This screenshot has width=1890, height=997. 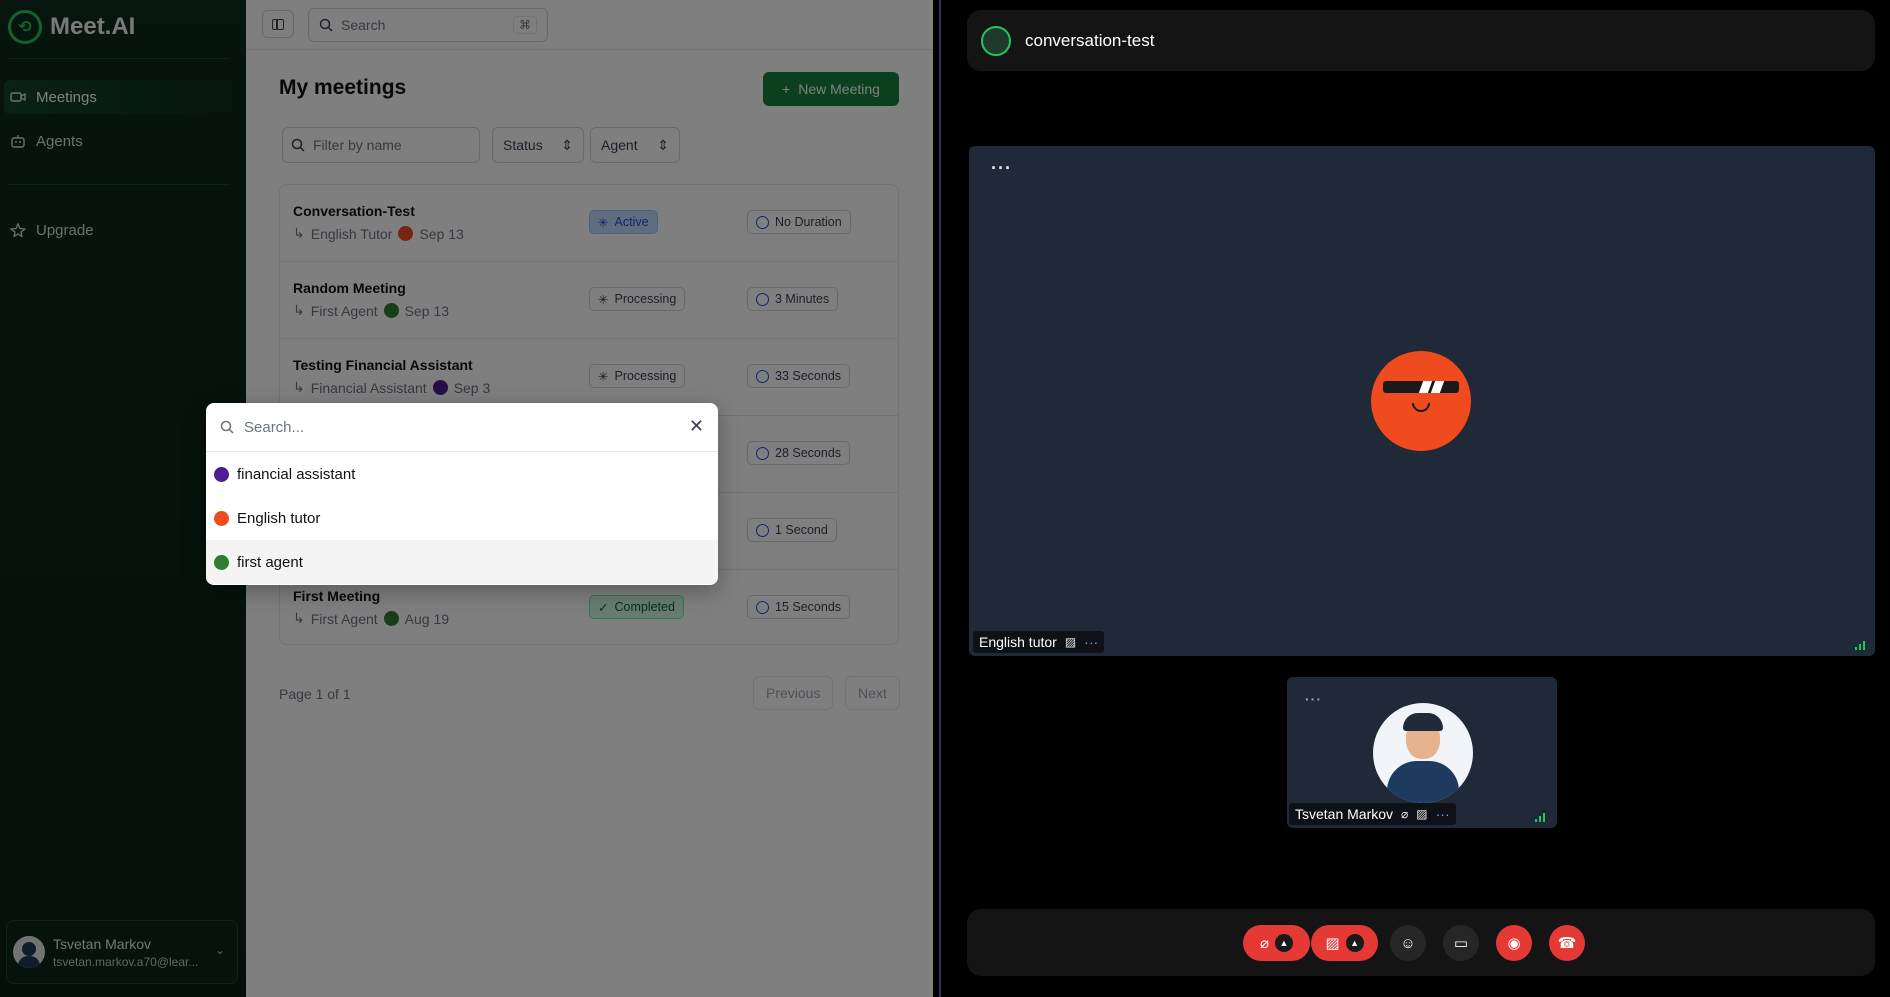 What do you see at coordinates (462, 427) in the screenshot?
I see `agent-search-input: Search... ✕` at bounding box center [462, 427].